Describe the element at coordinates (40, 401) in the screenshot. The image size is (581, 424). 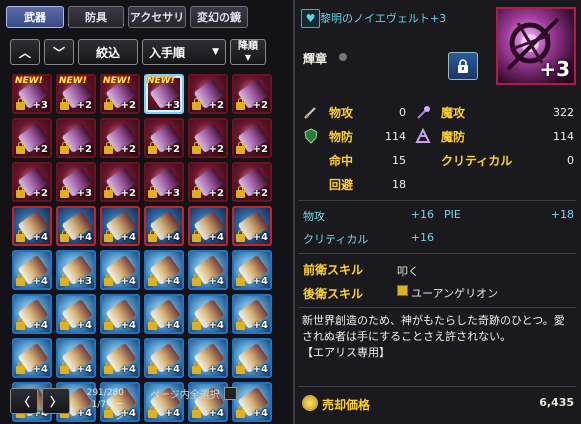
I see `pager: 〈 〉` at that location.